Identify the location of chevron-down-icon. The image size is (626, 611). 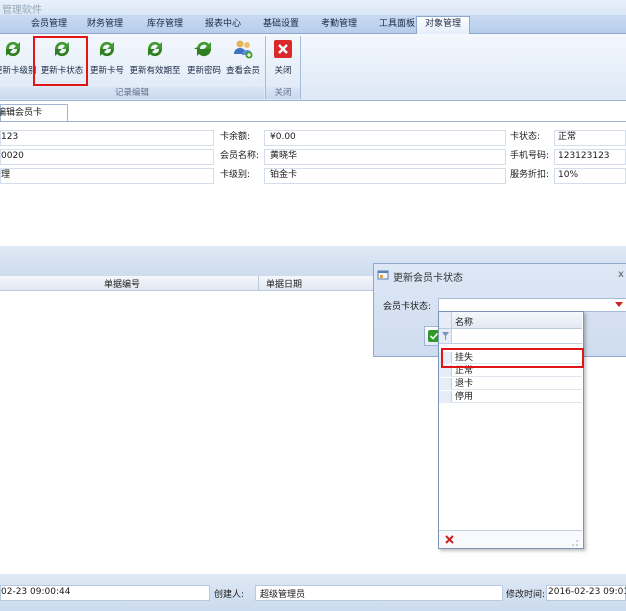
(619, 305).